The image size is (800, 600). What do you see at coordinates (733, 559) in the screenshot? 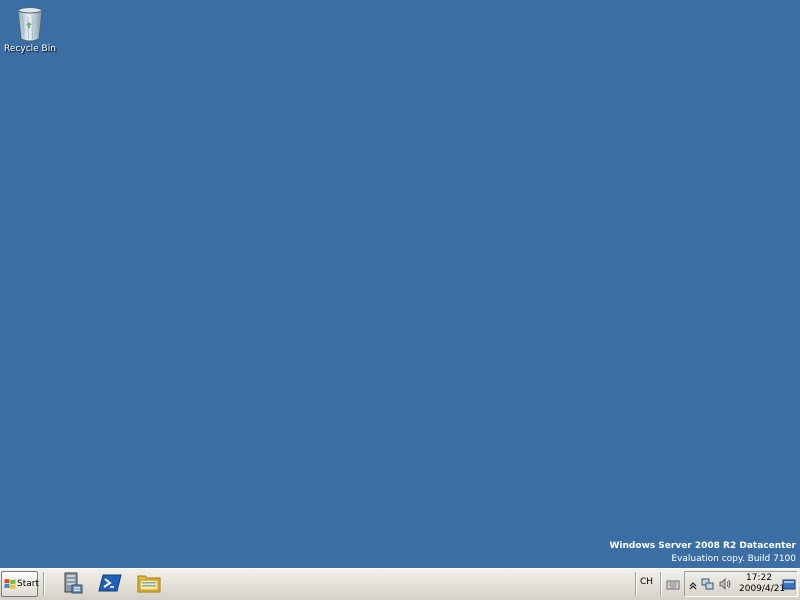
I see `watermark-subtitle: Evaluation copy. Build 7100` at bounding box center [733, 559].